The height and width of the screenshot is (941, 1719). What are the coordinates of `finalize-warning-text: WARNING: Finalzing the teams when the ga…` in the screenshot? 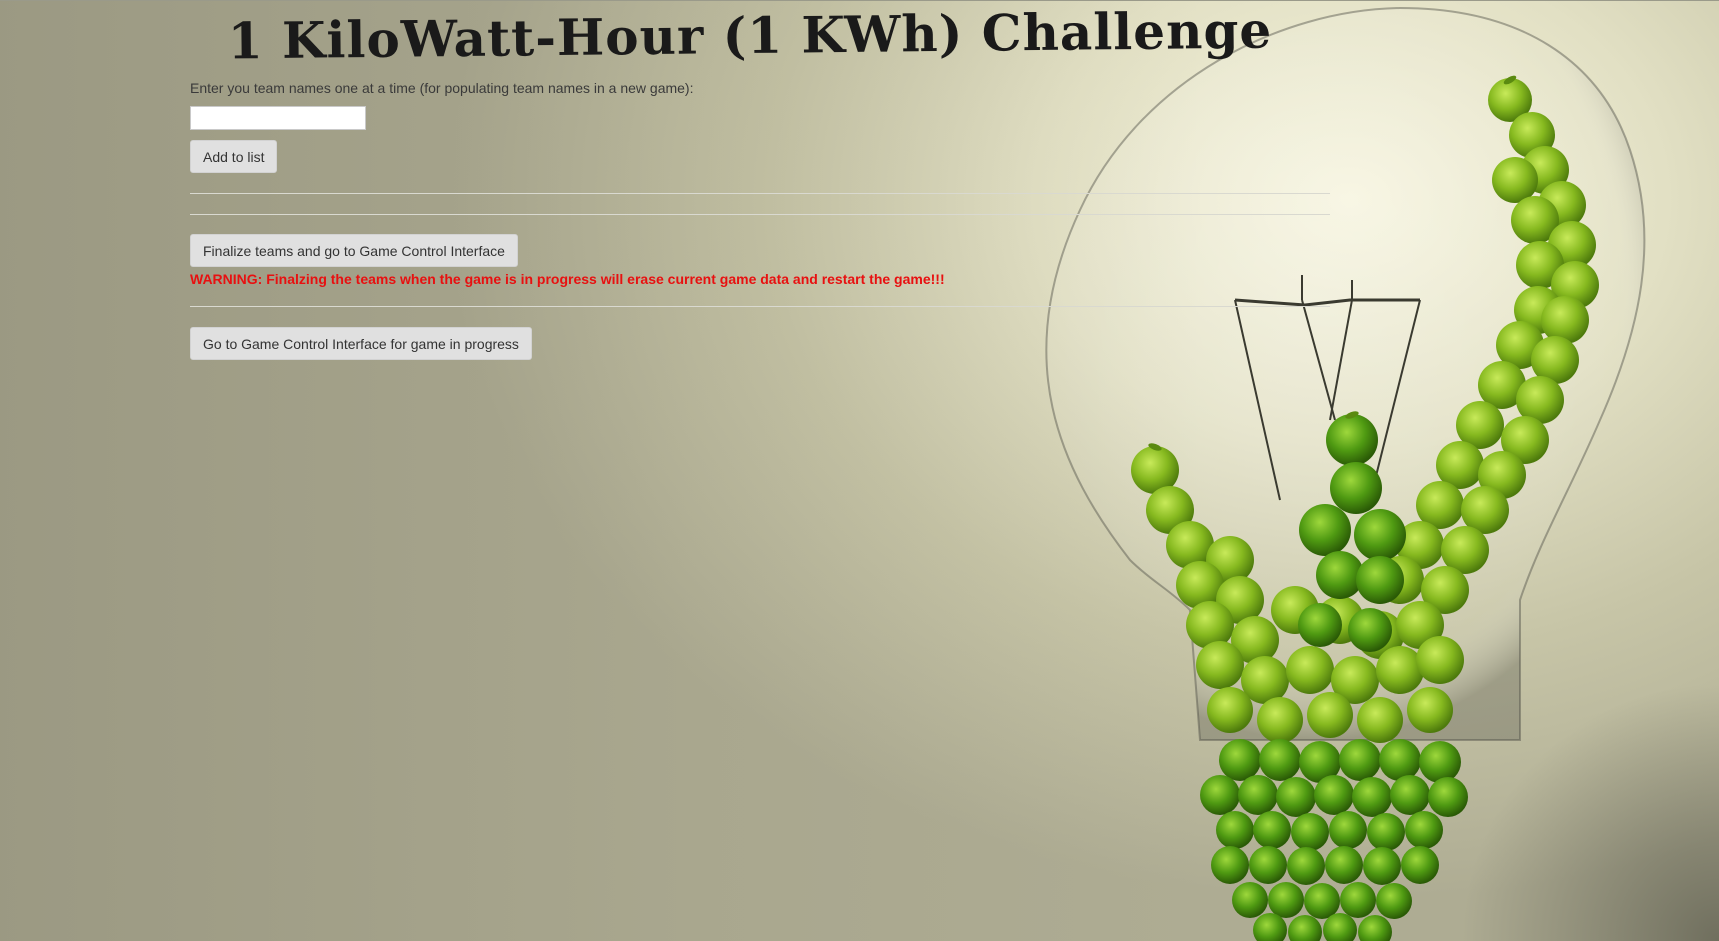 It's located at (567, 279).